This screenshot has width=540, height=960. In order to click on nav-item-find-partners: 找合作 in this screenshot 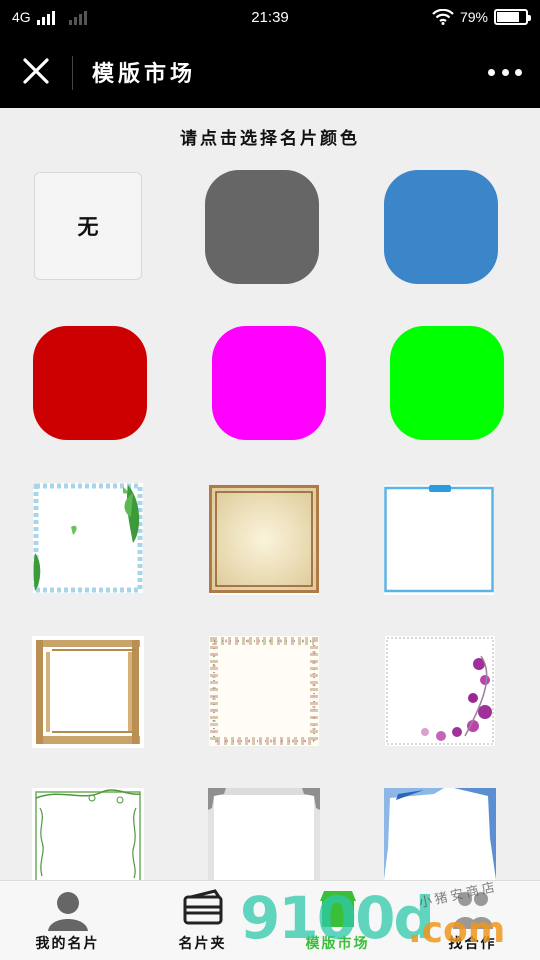, I will do `click(472, 920)`.